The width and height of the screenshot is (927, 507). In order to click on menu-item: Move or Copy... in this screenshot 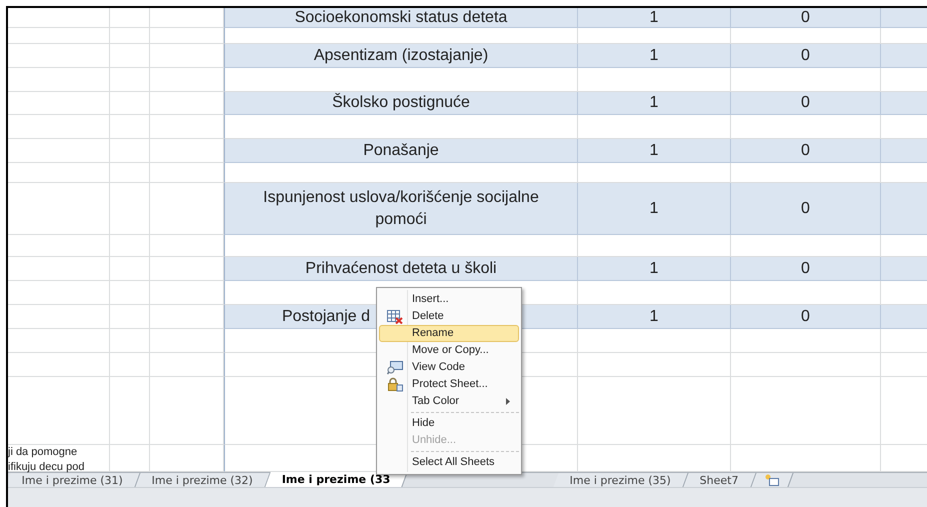, I will do `click(449, 350)`.